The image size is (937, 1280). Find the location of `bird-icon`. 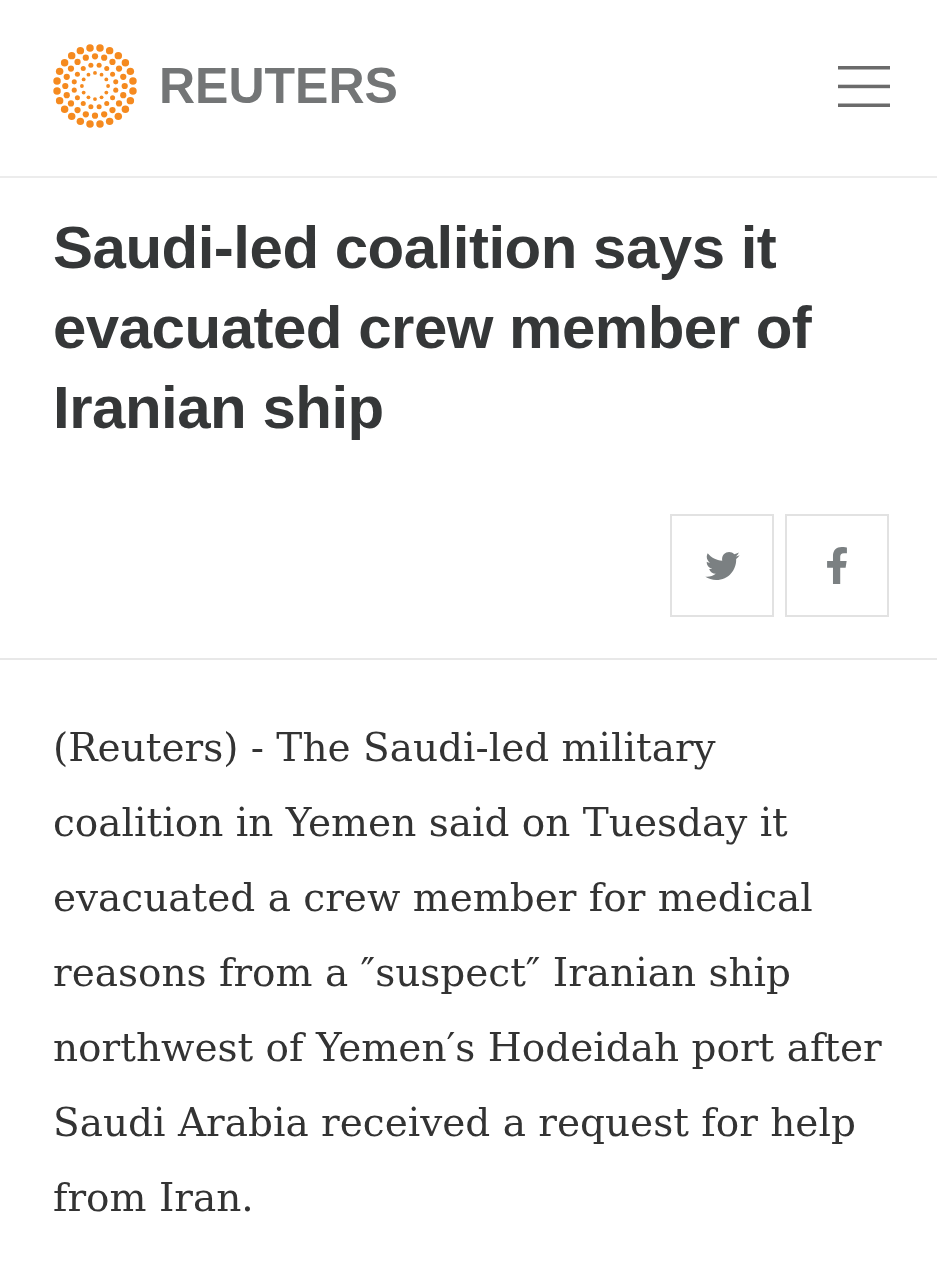

bird-icon is located at coordinates (722, 565).